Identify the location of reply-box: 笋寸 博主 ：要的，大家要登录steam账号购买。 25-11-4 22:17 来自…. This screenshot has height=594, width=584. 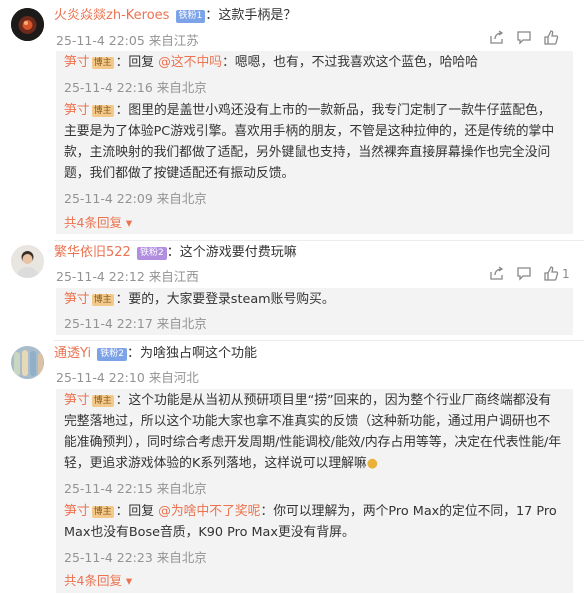
(314, 311).